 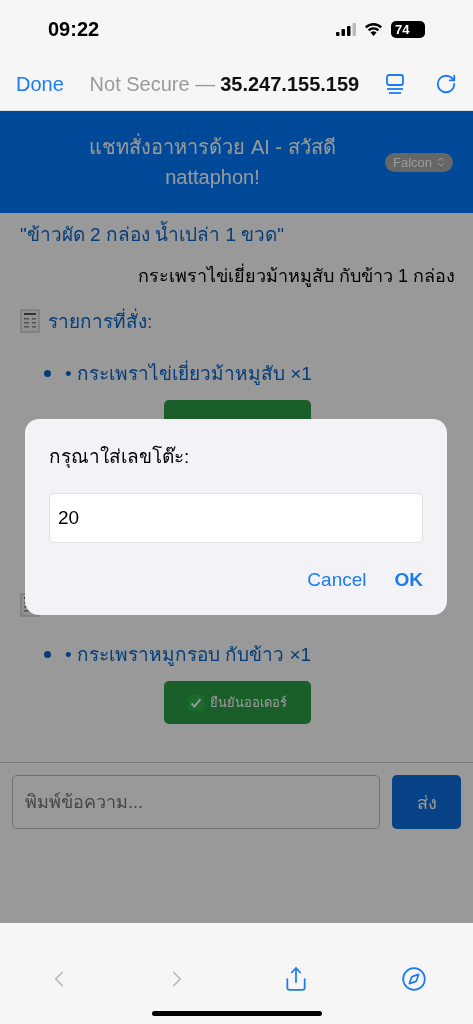 What do you see at coordinates (408, 580) in the screenshot?
I see `ok-button: OK` at bounding box center [408, 580].